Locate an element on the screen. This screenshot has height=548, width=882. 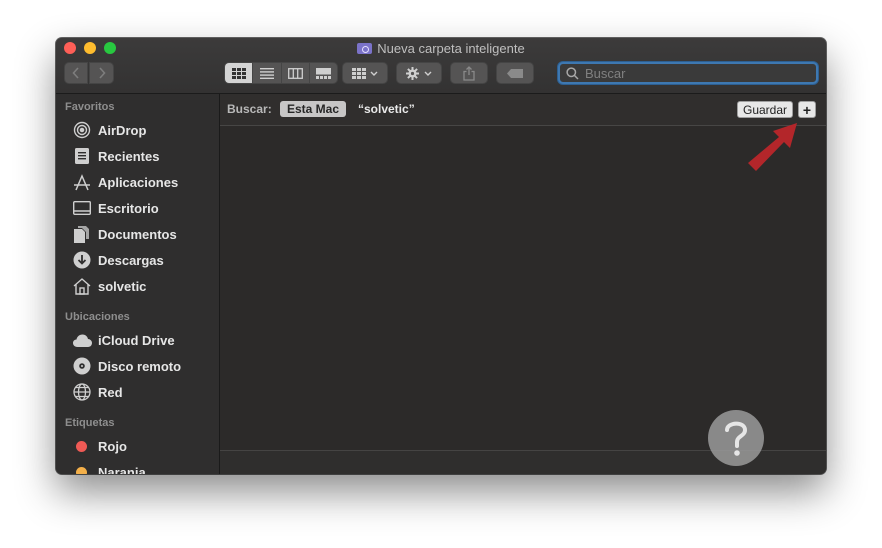
sidebar-item-airdrop: AirDrop is located at coordinates (109, 130).